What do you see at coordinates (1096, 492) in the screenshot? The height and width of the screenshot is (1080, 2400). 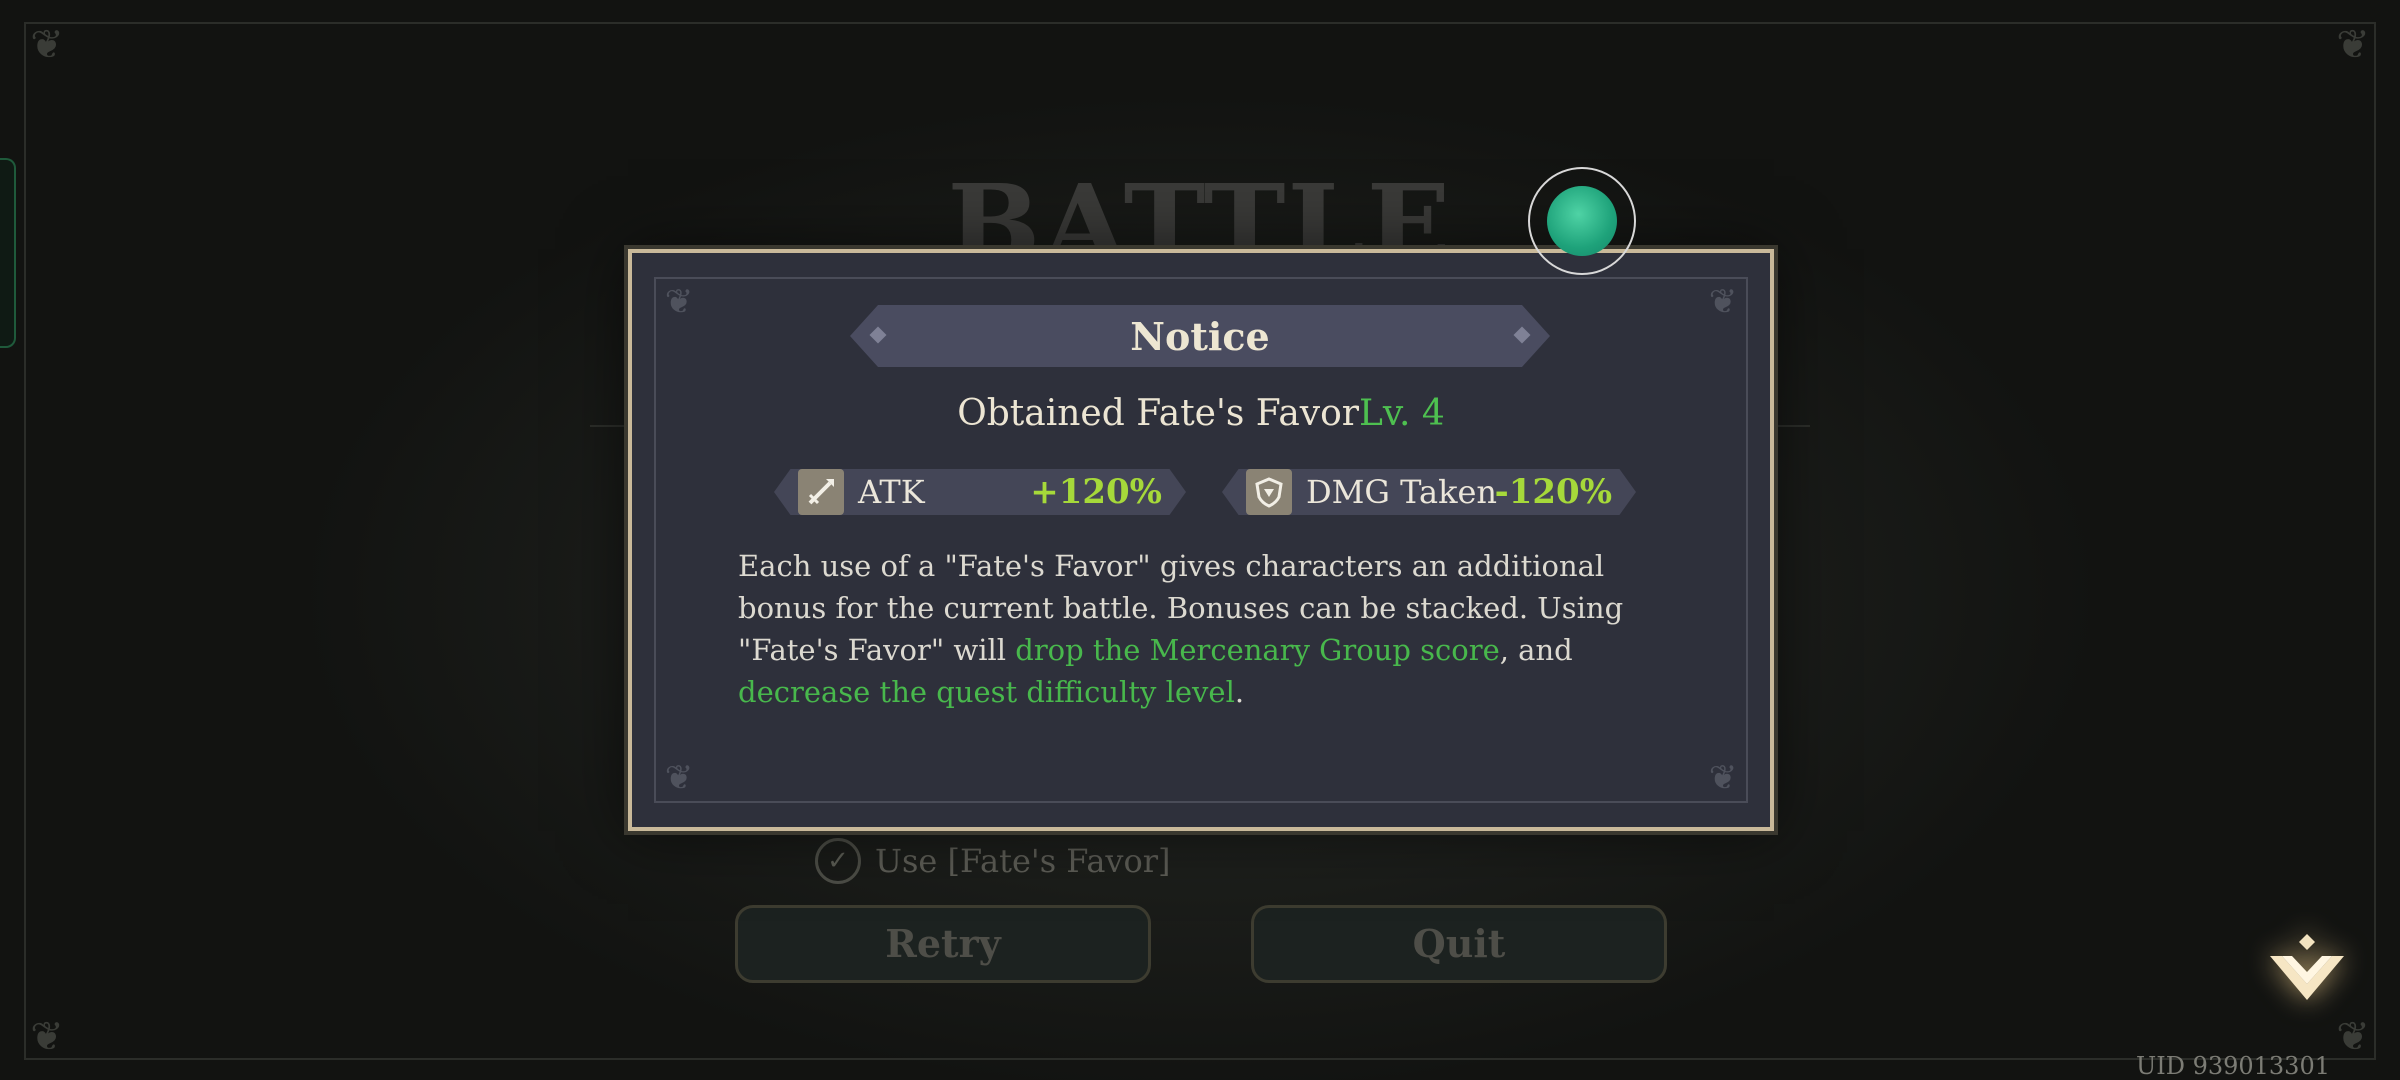 I see `stat-value: +120%` at bounding box center [1096, 492].